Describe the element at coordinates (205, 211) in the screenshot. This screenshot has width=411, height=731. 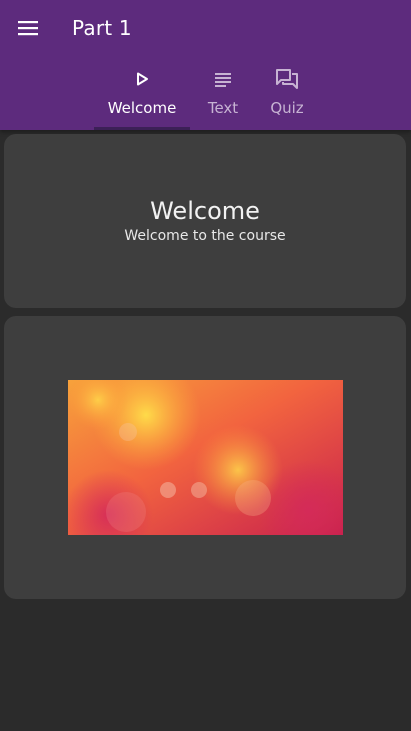
I see `welcome-heading: Welcome` at that location.